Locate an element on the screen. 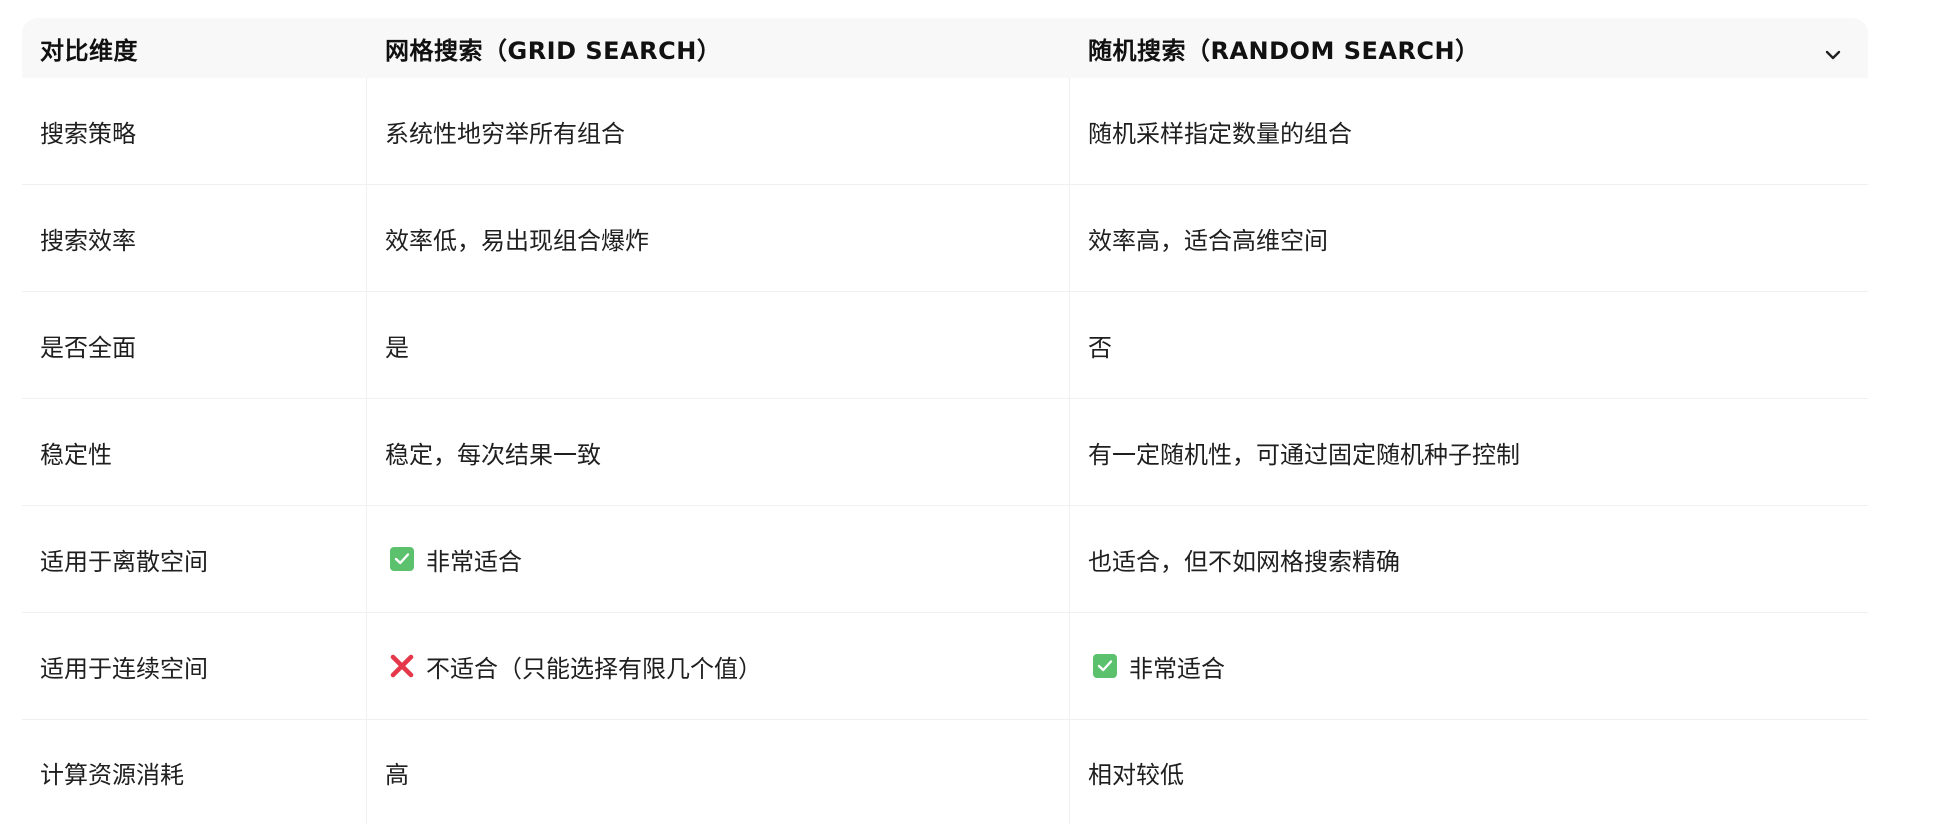 This screenshot has width=1950, height=824. dimension-cell: 搜索策略 is located at coordinates (194, 131).